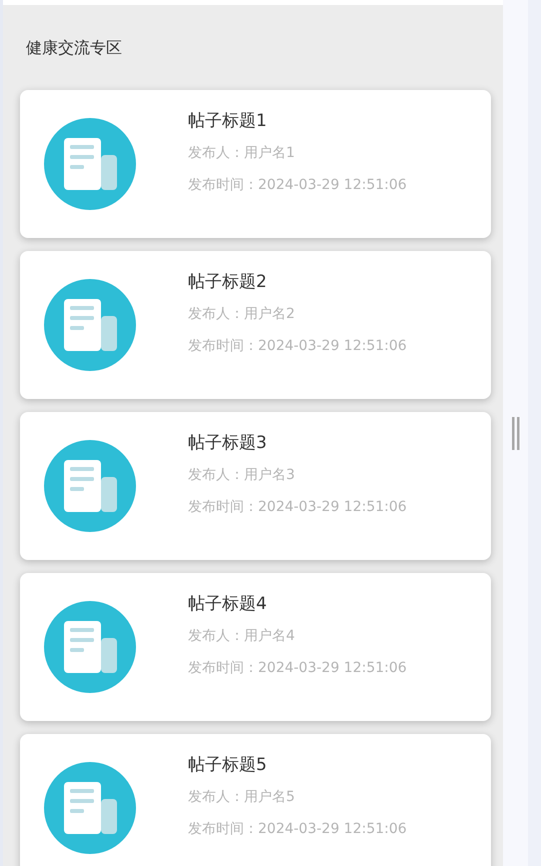 This screenshot has width=541, height=866. Describe the element at coordinates (255, 486) in the screenshot. I see `post-card: 帖子标题3 发布人：用户名3 发布时间：2024-03-29 12:51:06` at that location.